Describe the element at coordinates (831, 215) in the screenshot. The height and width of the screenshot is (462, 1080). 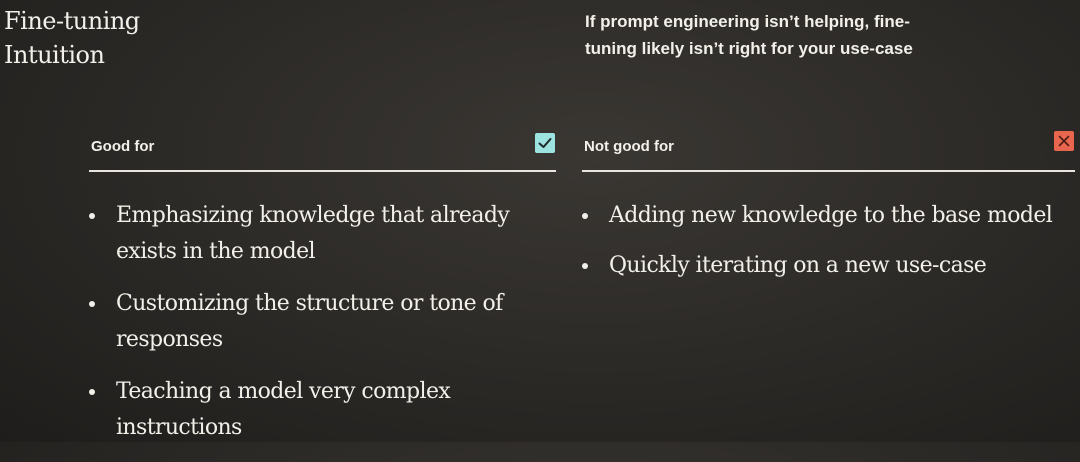
I see `list-item-line: Adding new knowledge to the base model` at that location.